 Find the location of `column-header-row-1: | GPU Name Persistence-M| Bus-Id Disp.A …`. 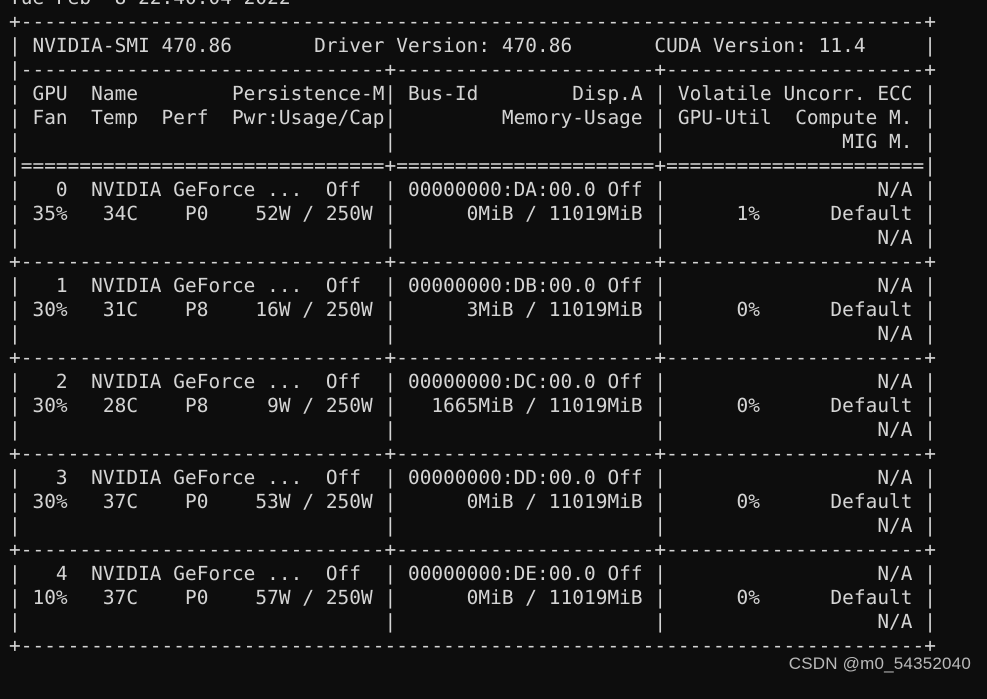

column-header-row-1: | GPU Name Persistence-M| Bus-Id Disp.A … is located at coordinates (472, 93).